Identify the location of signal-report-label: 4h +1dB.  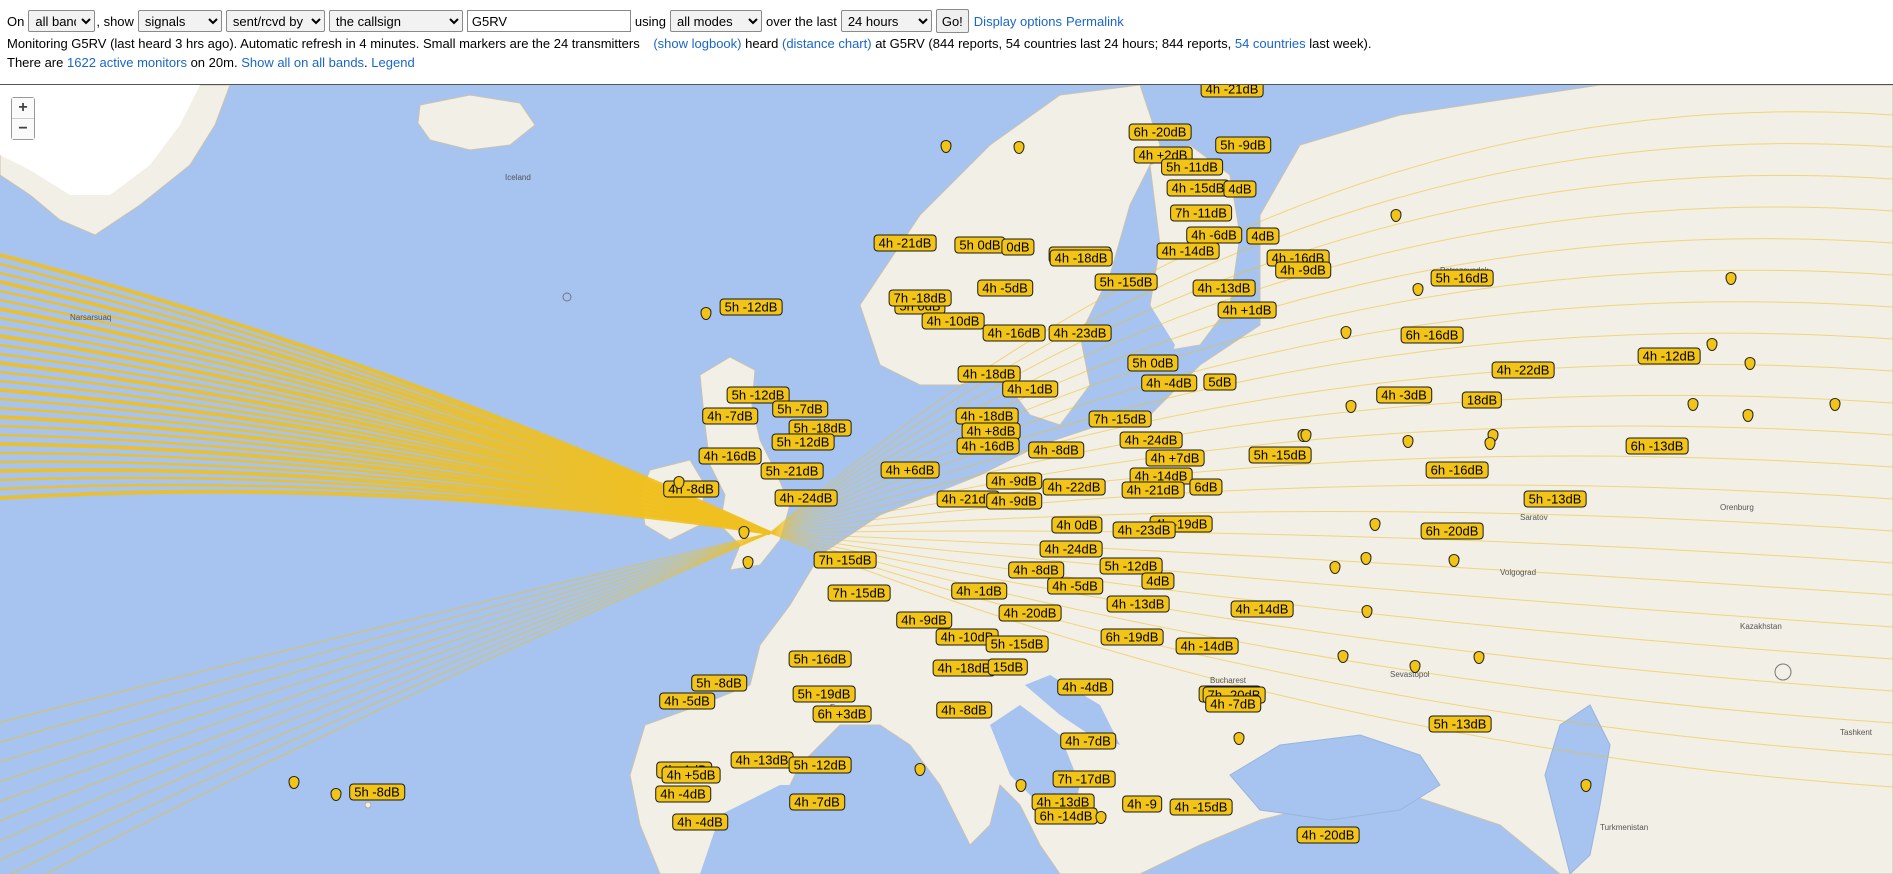
(1247, 310).